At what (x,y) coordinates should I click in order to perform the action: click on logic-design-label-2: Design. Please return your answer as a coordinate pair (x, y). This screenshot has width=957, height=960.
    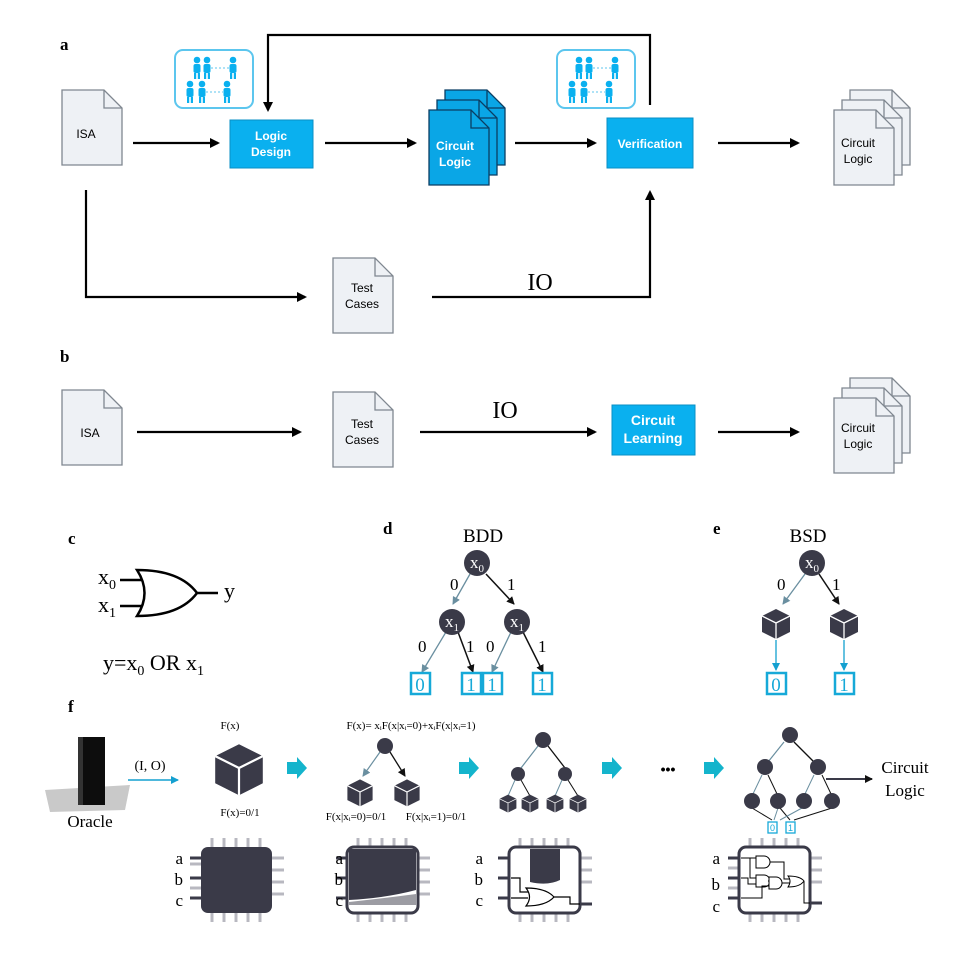
    Looking at the image, I should click on (271, 152).